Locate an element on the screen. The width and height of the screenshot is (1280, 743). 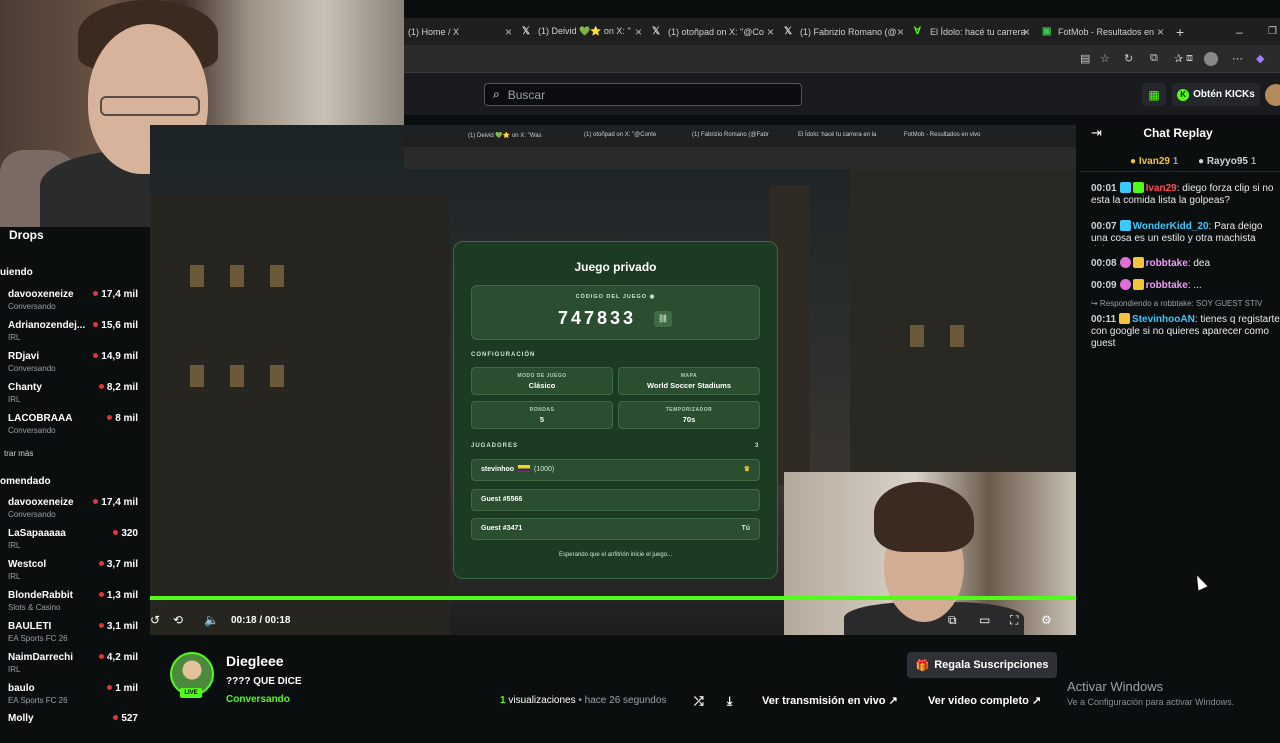
settings-gear-icon: ⚙ is located at coordinates (1046, 620).